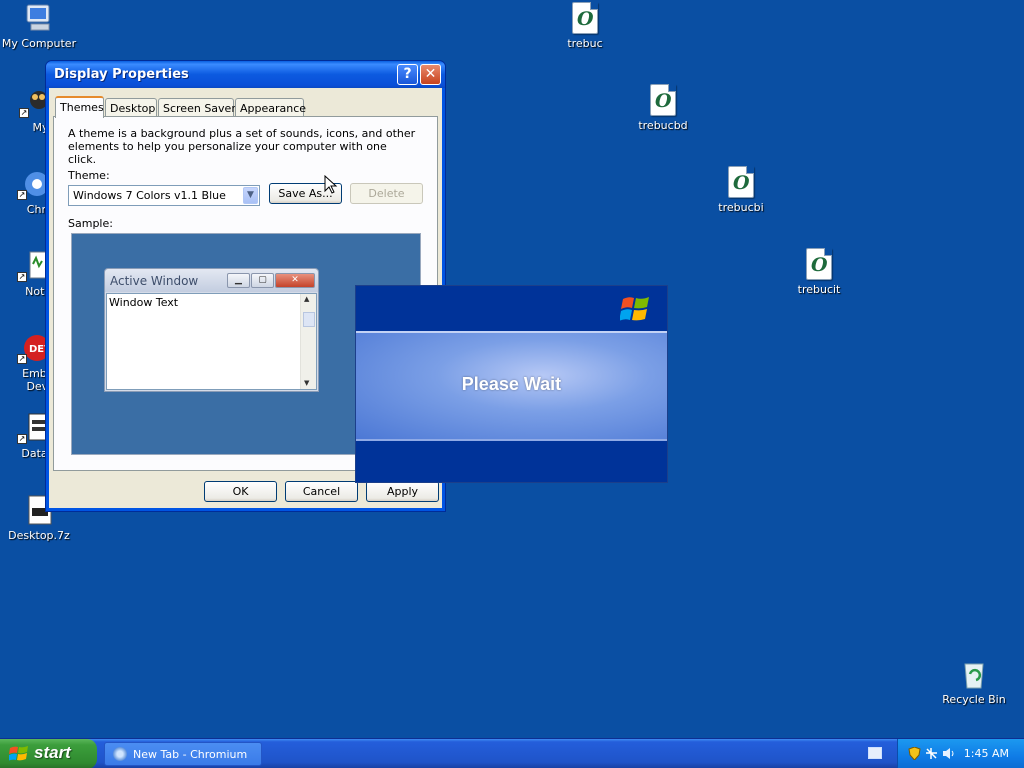 The height and width of the screenshot is (768, 1024). I want to click on sample-active-window: Active Window ▁ ▢ ✕ Window Text ▲ ▼, so click(211, 330).